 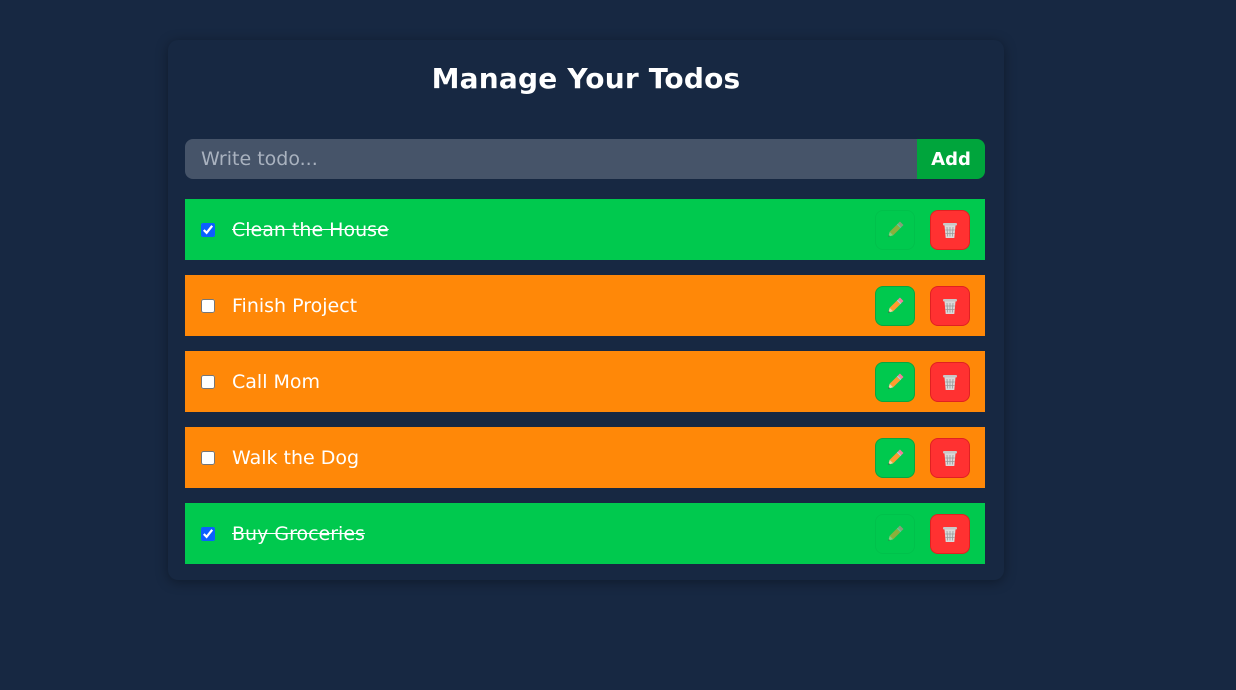 I want to click on todo-item: Walk the Dog, so click(x=585, y=457).